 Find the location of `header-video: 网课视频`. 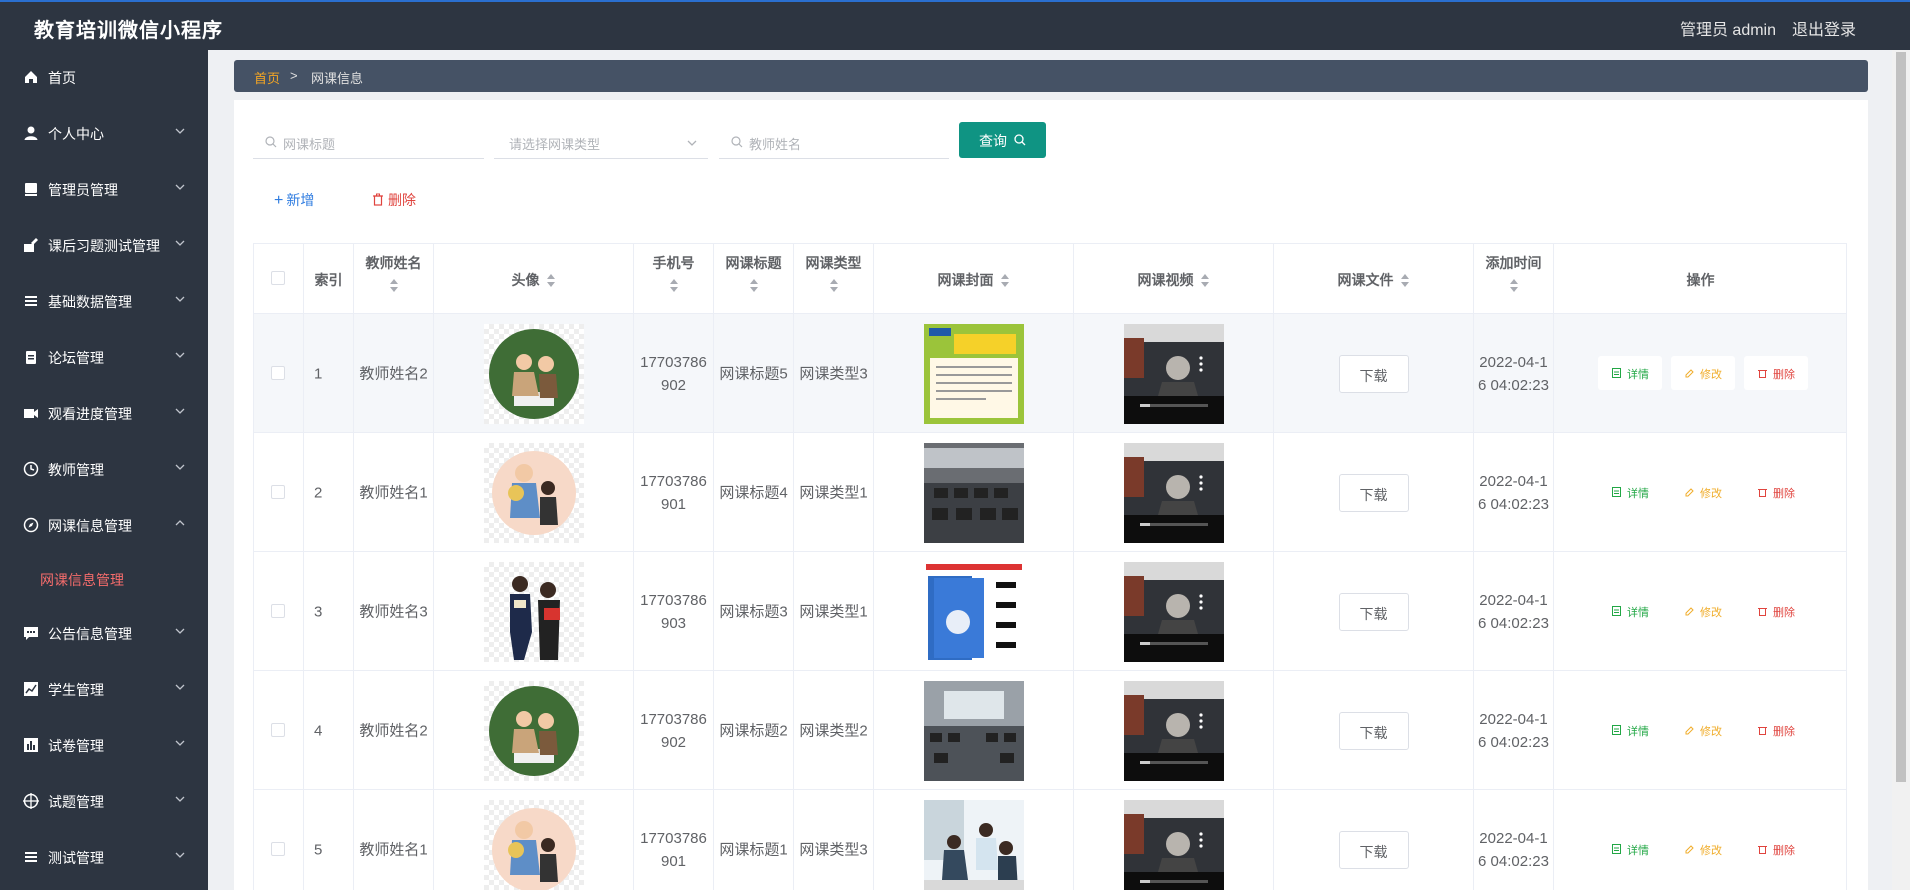

header-video: 网课视频 is located at coordinates (1174, 279).